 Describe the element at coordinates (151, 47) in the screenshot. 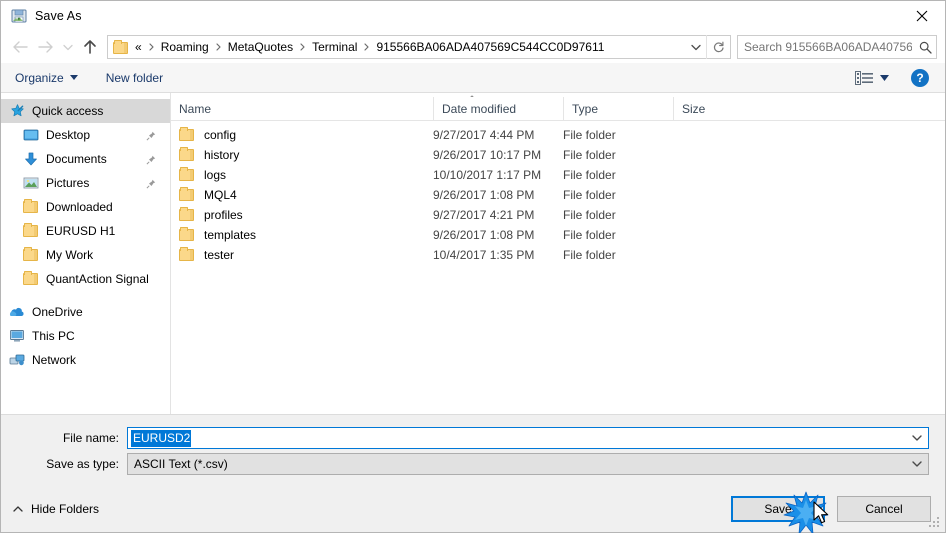

I see `chevron-right-icon` at that location.